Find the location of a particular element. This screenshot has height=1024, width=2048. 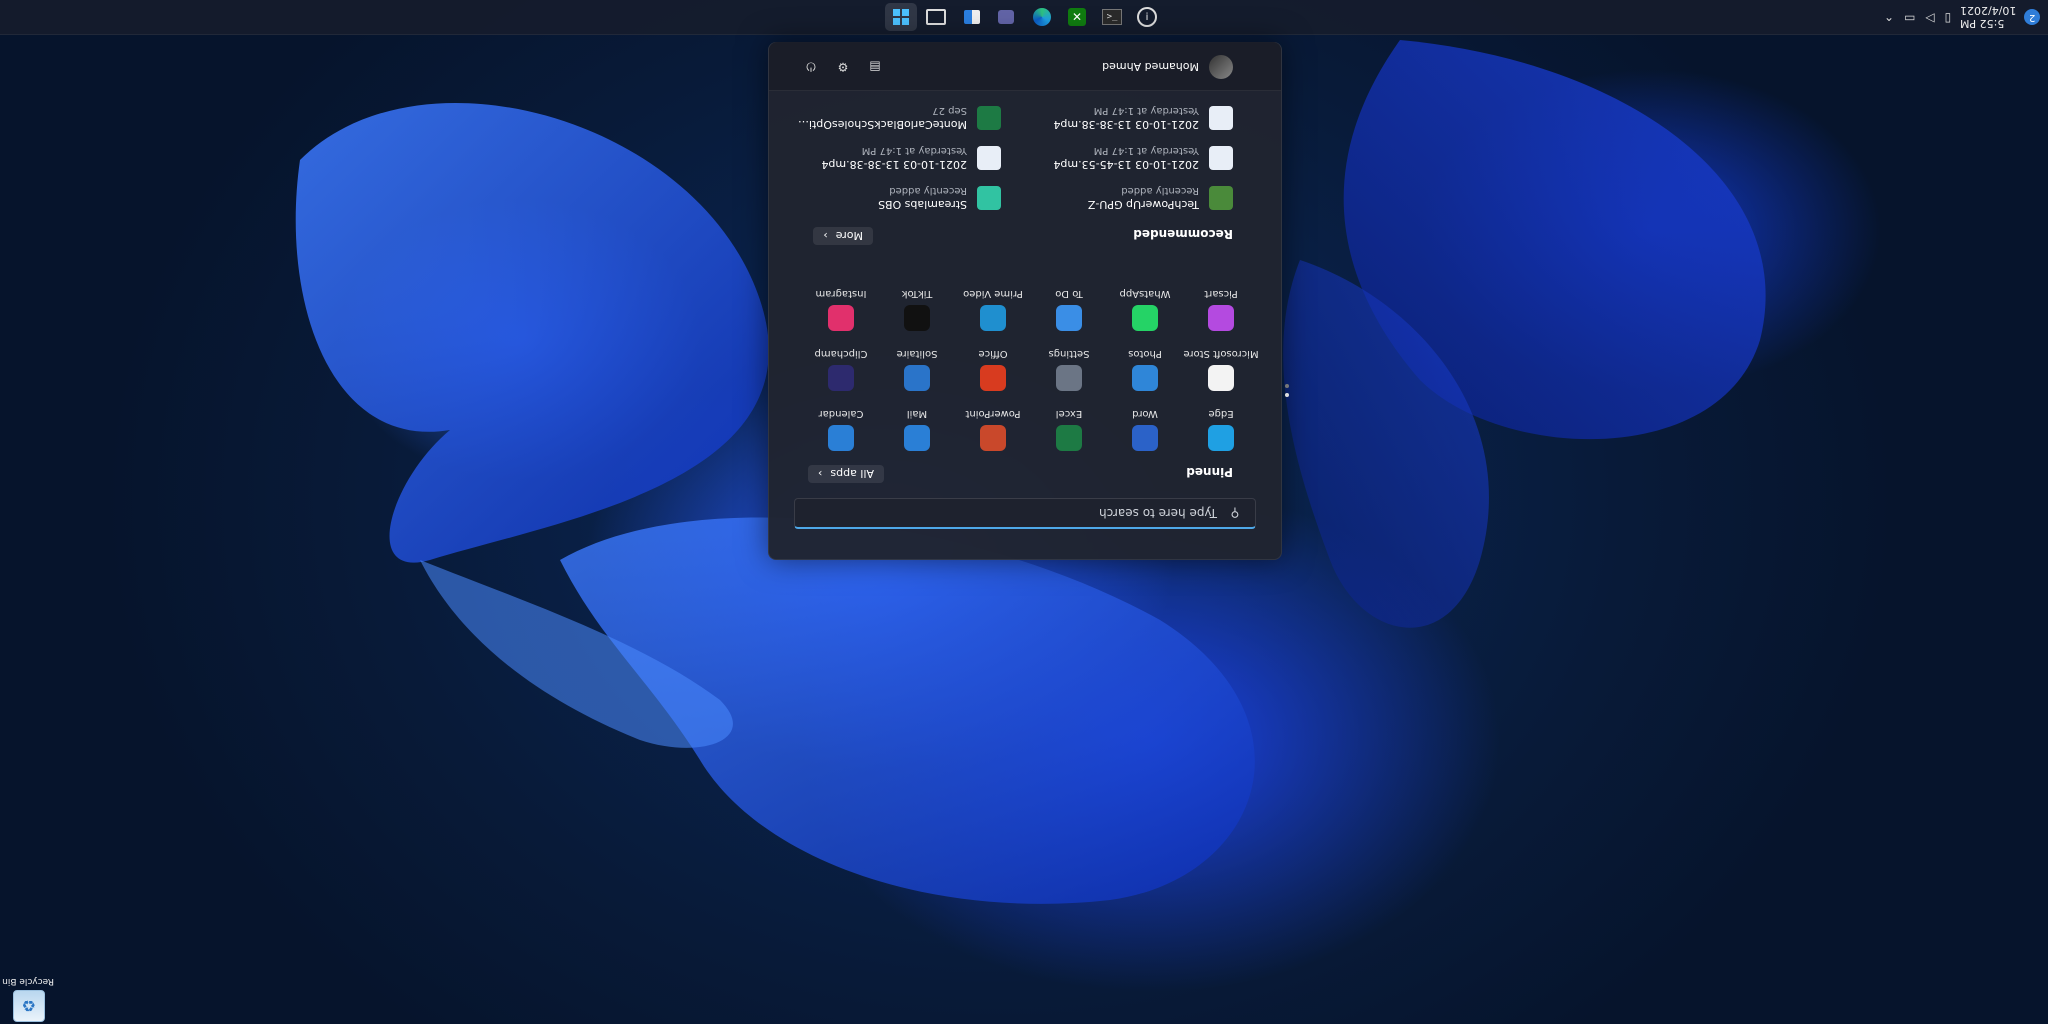

info-button: i is located at coordinates (1147, 17).